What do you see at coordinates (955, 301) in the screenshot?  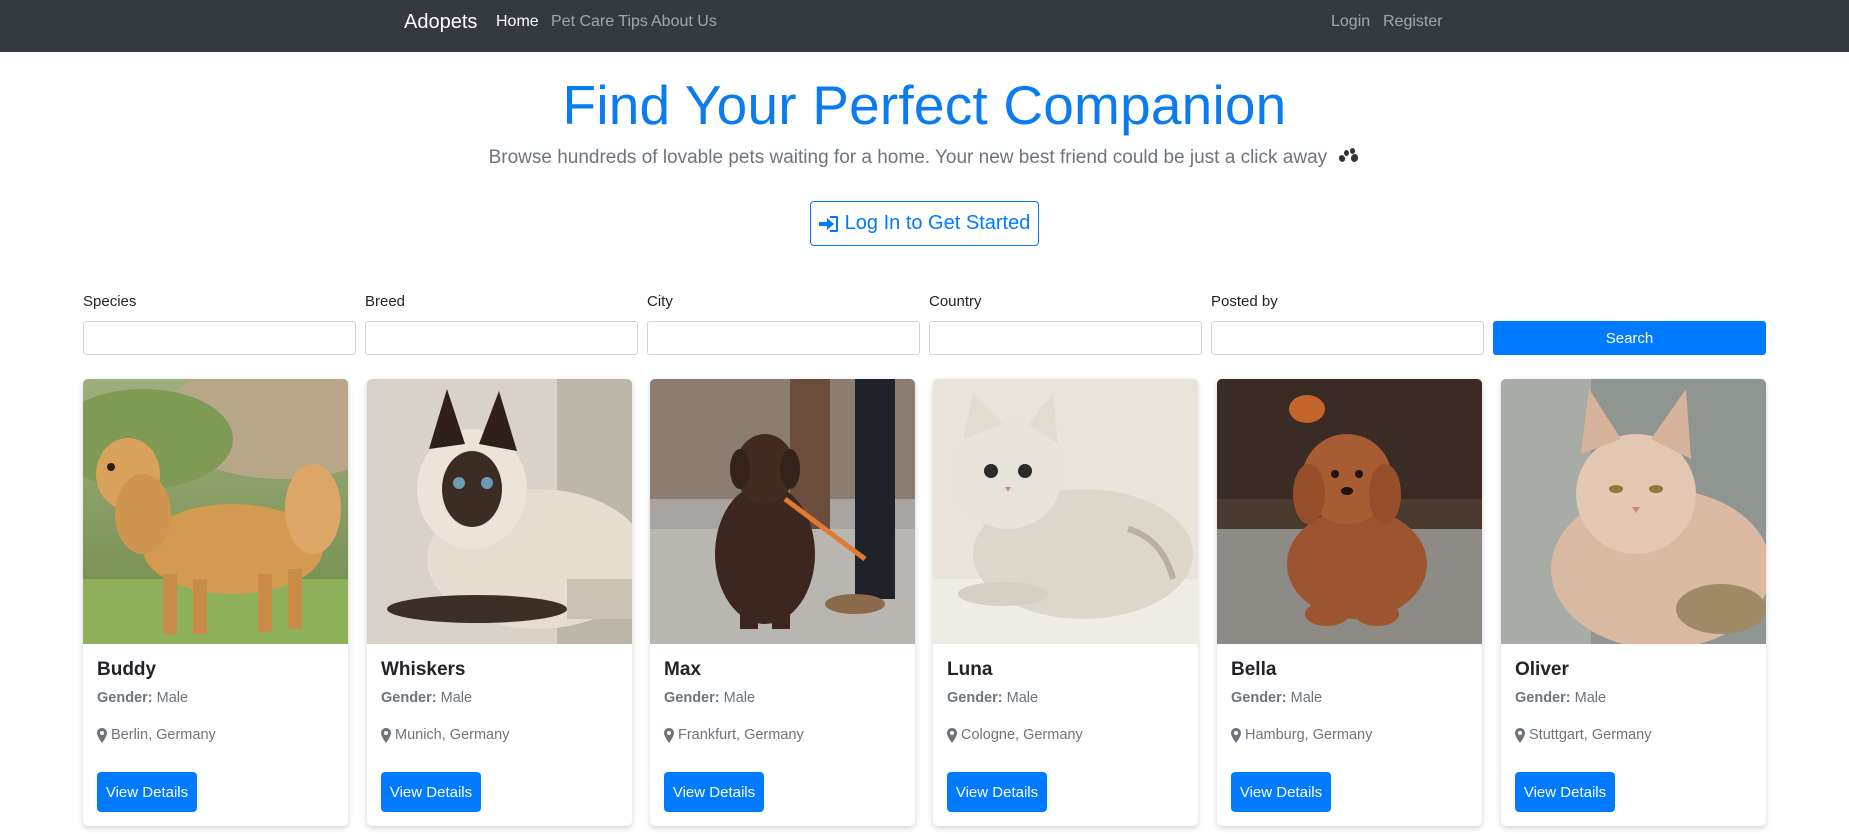 I see `country-label: Country` at bounding box center [955, 301].